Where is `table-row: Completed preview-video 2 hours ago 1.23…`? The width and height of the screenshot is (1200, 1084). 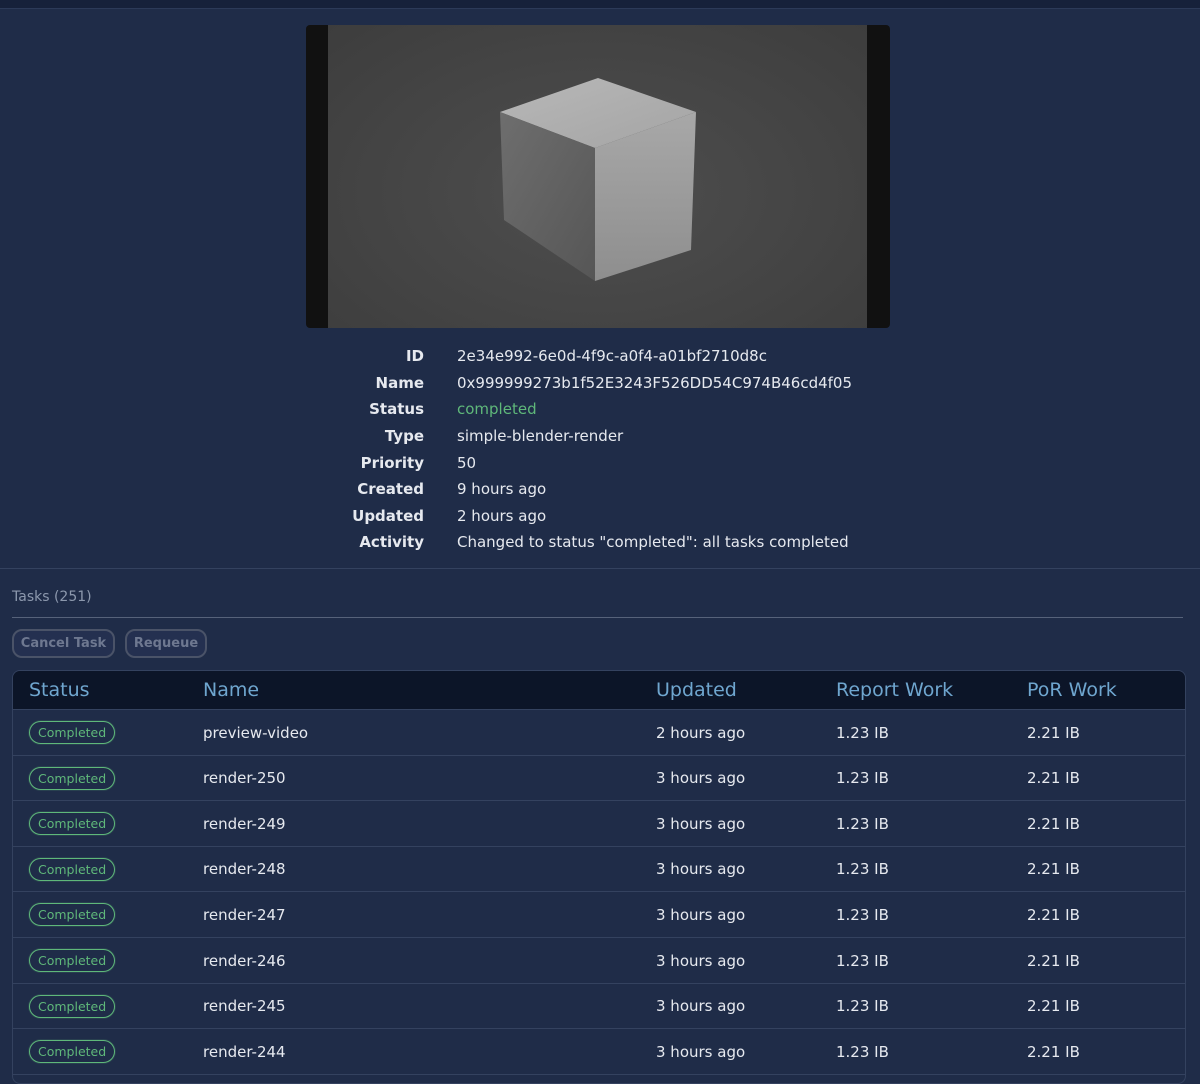 table-row: Completed preview-video 2 hours ago 1.23… is located at coordinates (599, 733).